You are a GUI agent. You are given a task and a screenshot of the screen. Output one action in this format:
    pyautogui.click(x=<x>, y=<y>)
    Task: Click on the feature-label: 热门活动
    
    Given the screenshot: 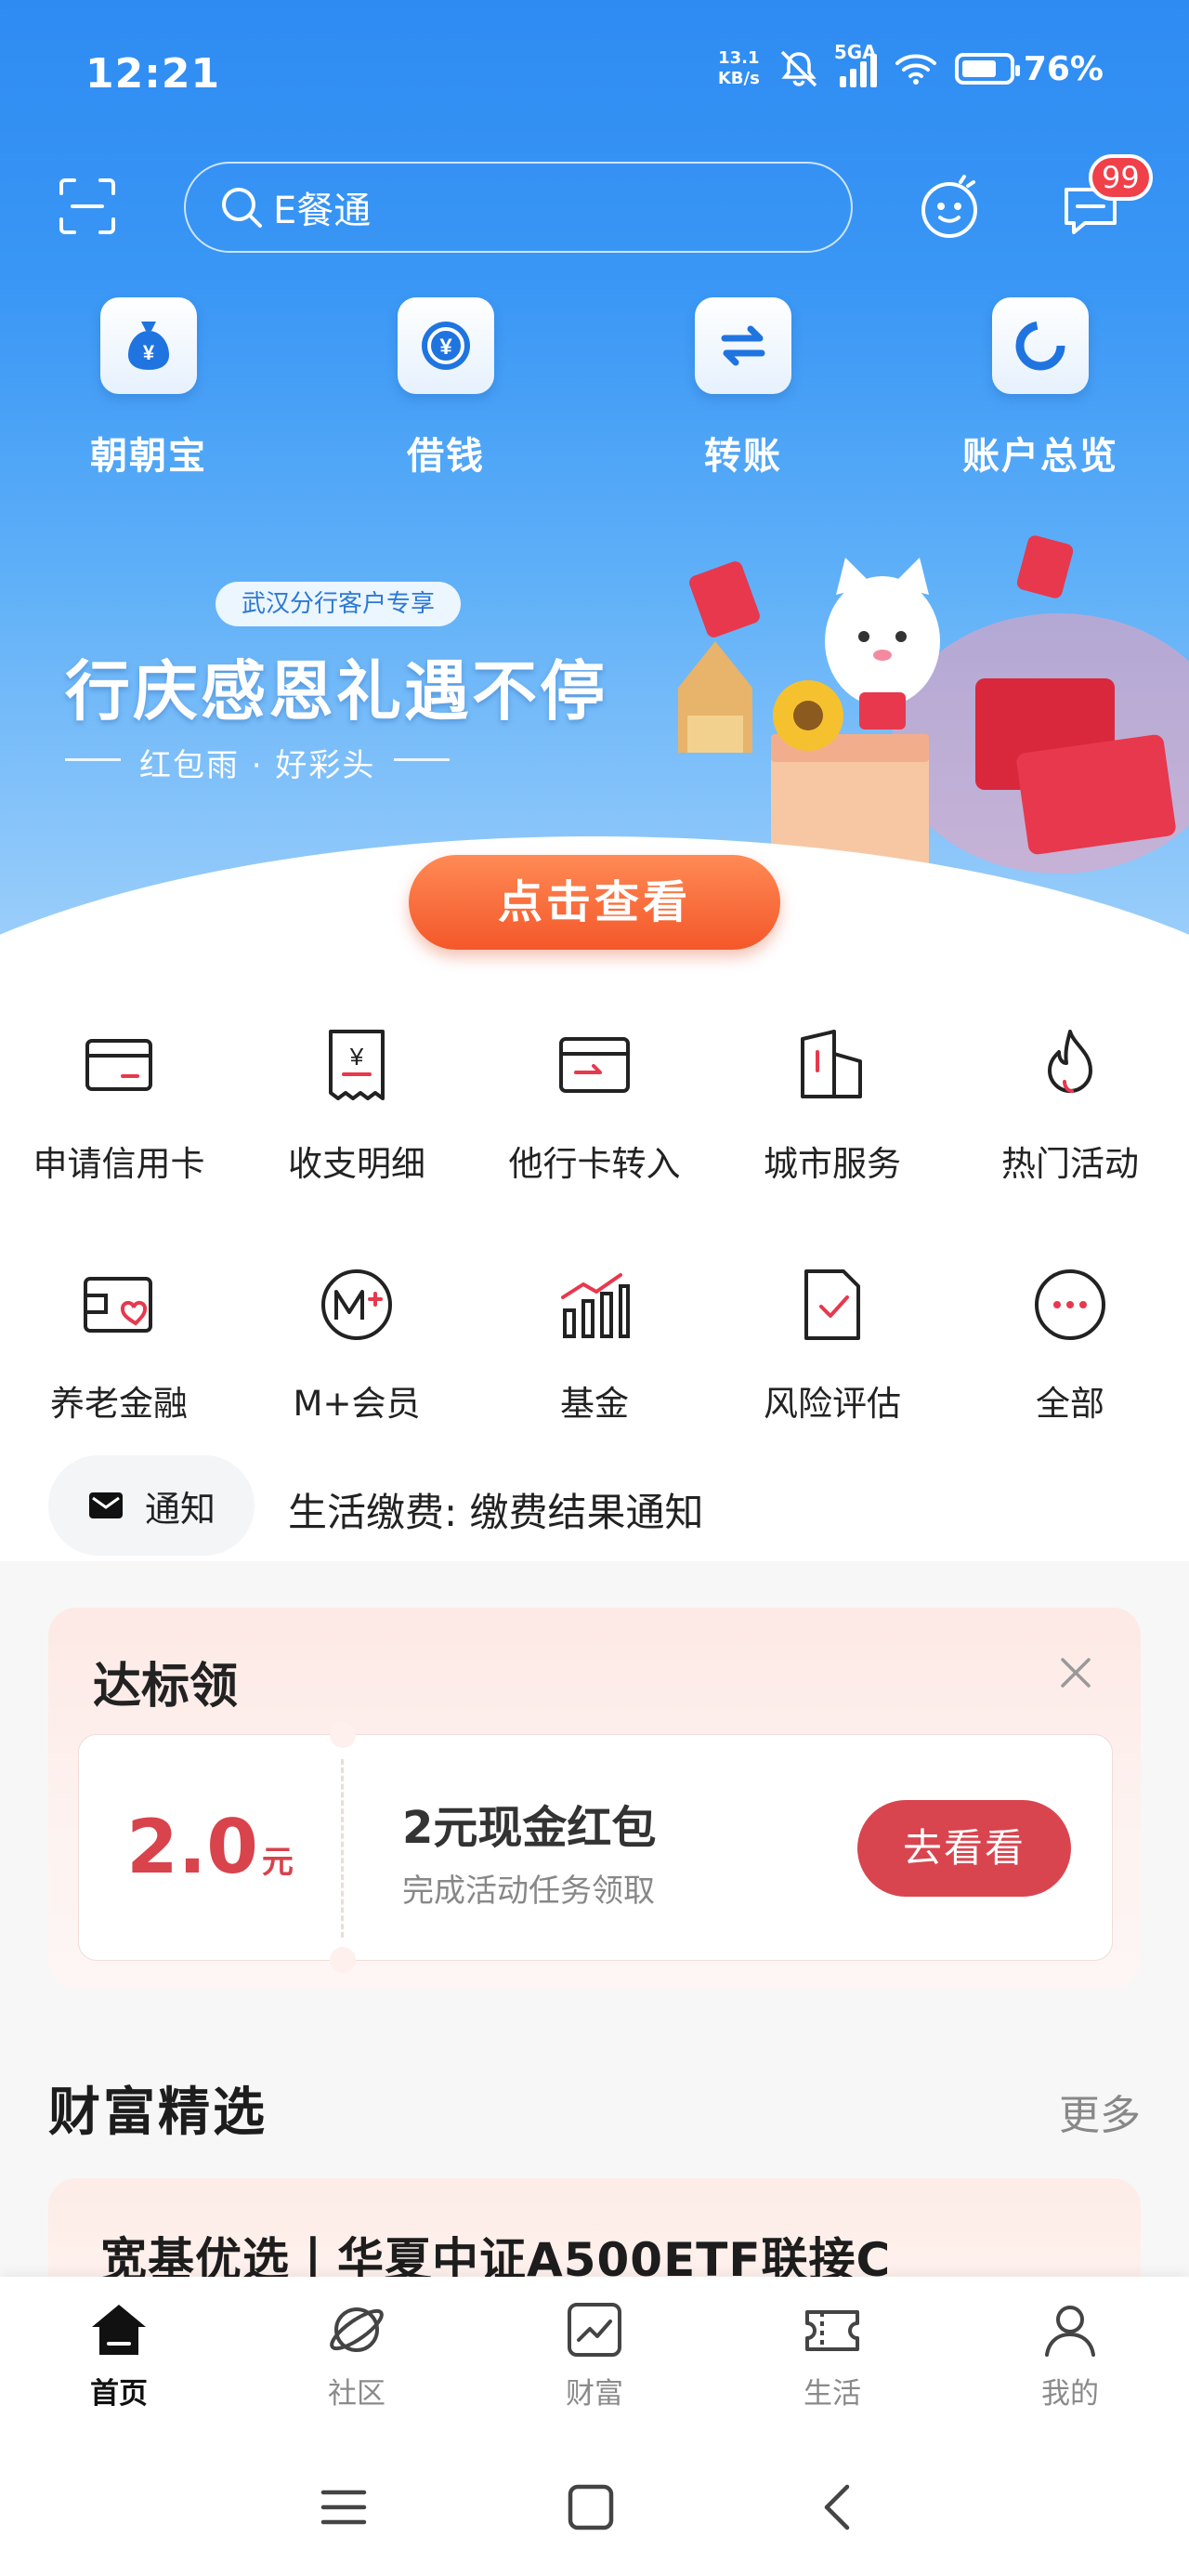 What is the action you would take?
    pyautogui.click(x=1070, y=1164)
    